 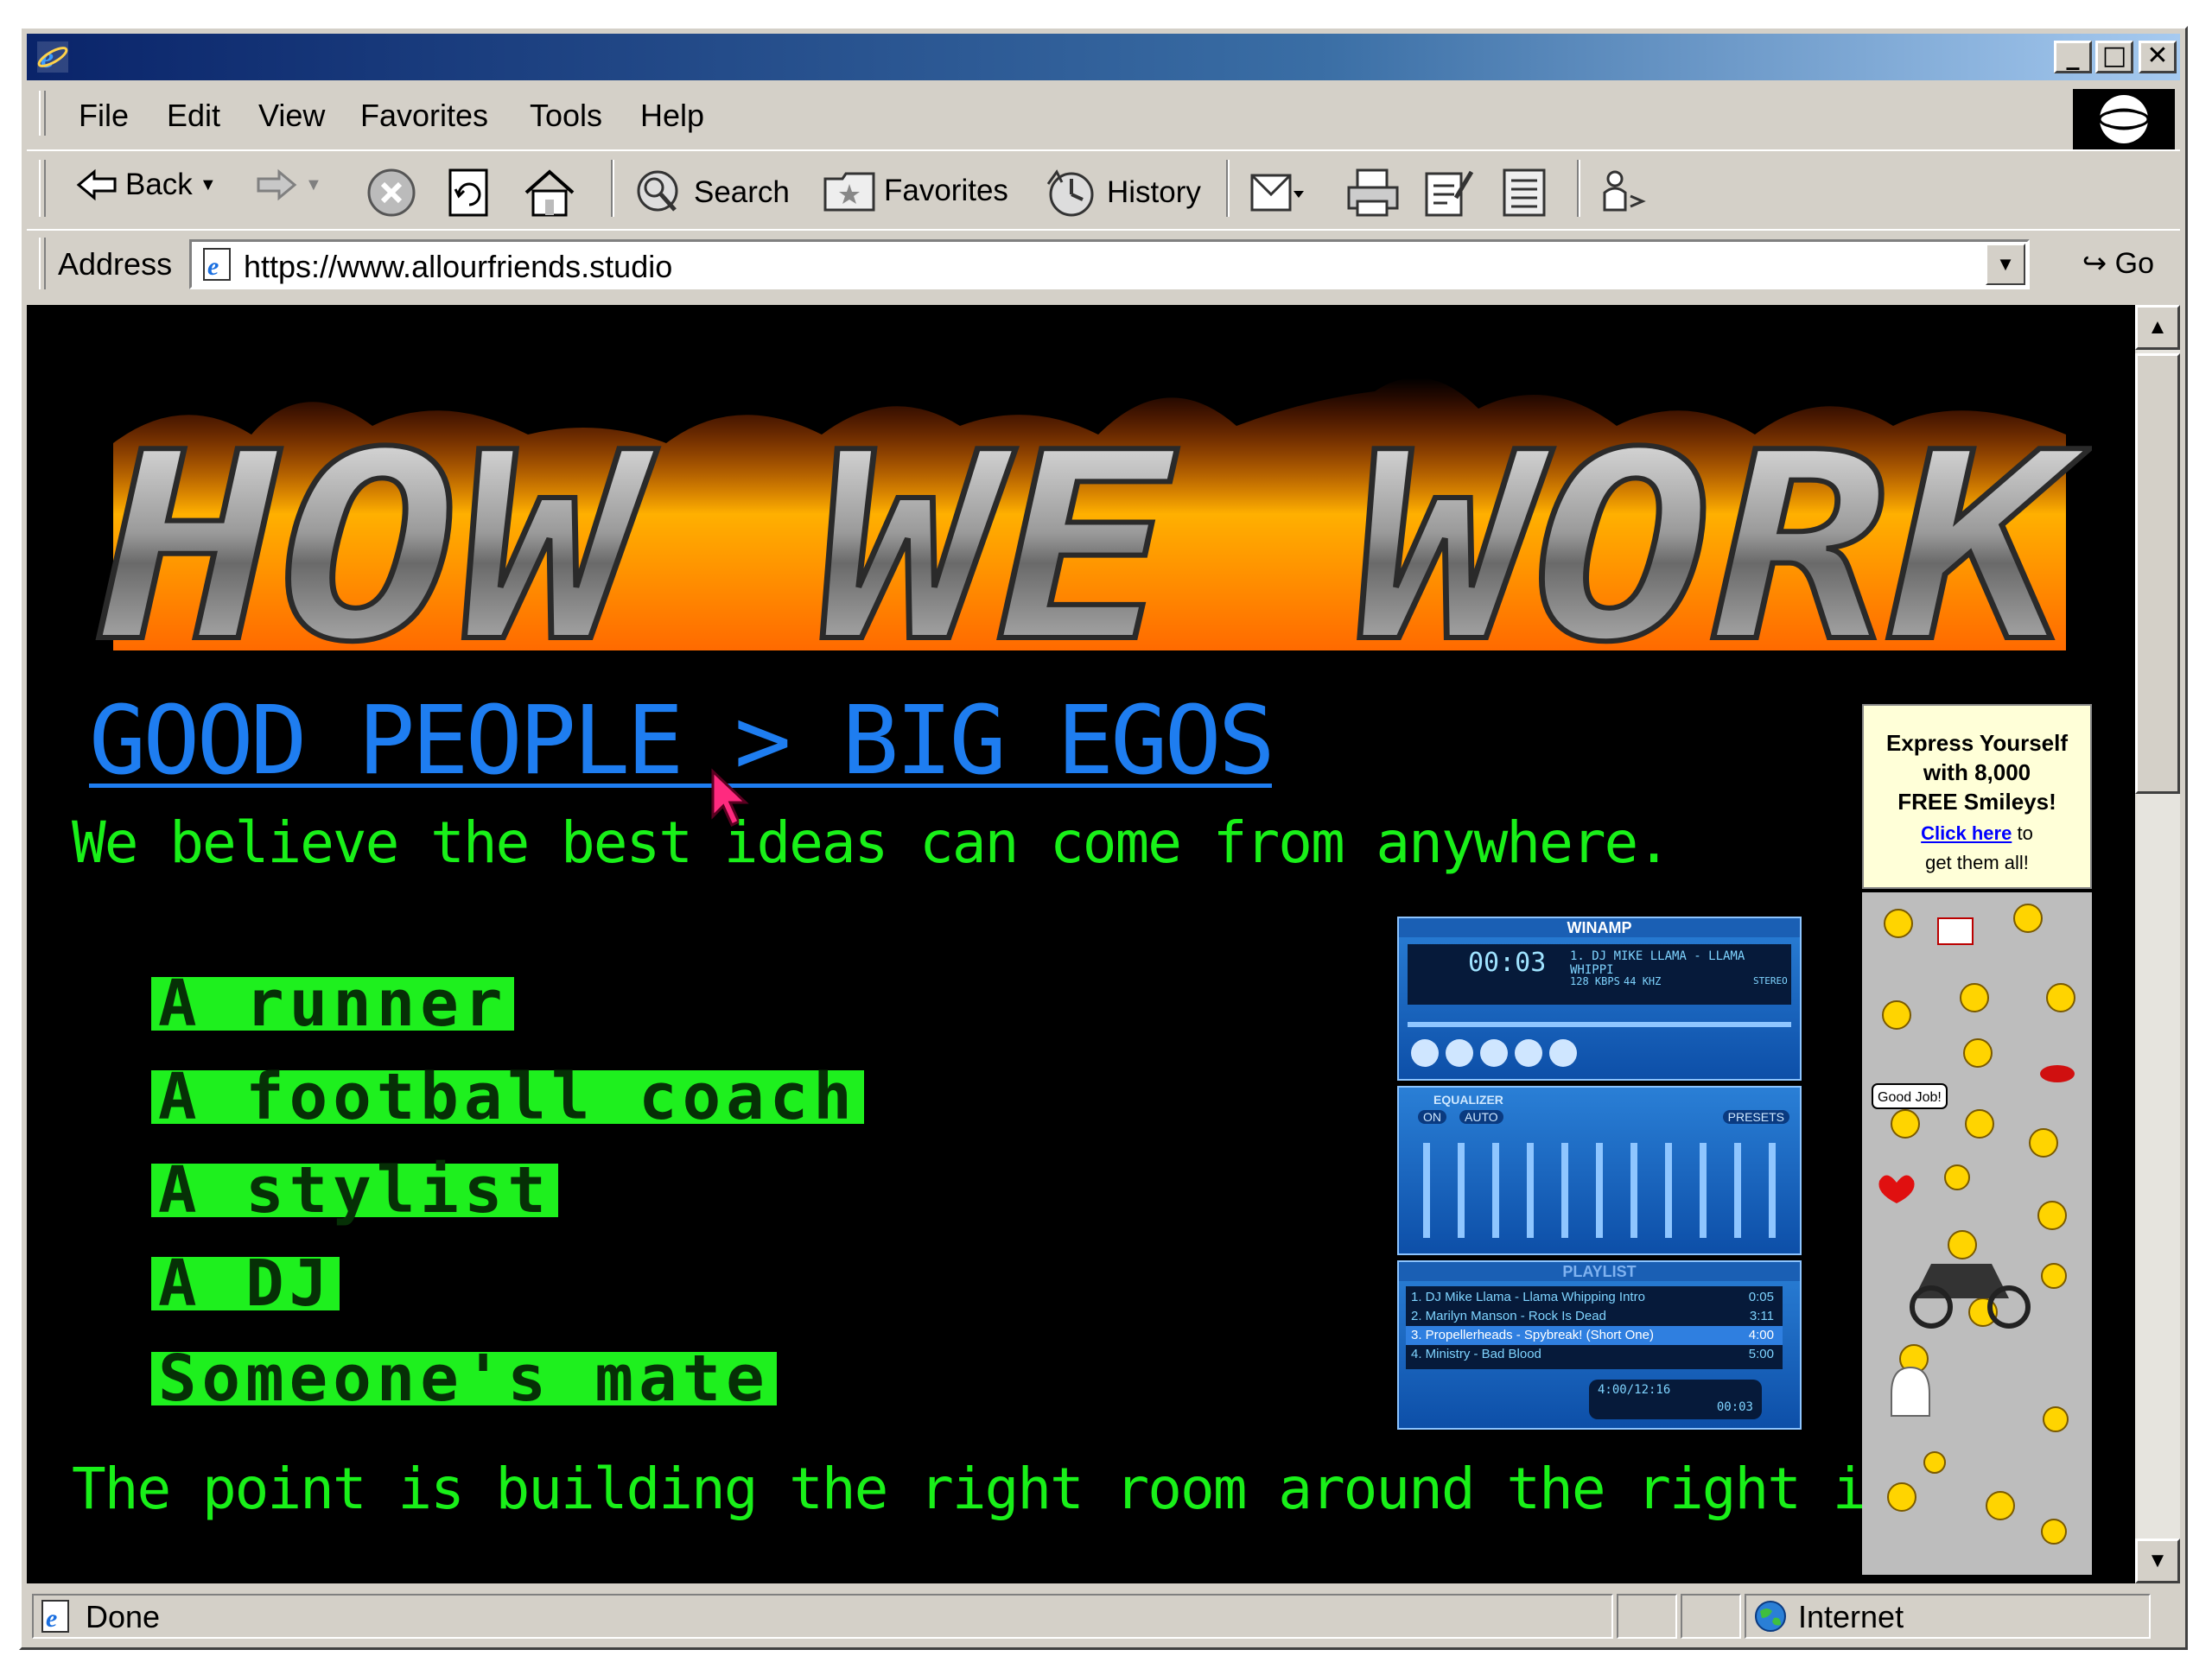 I want to click on scroll-up-button: ▲, so click(x=2157, y=327).